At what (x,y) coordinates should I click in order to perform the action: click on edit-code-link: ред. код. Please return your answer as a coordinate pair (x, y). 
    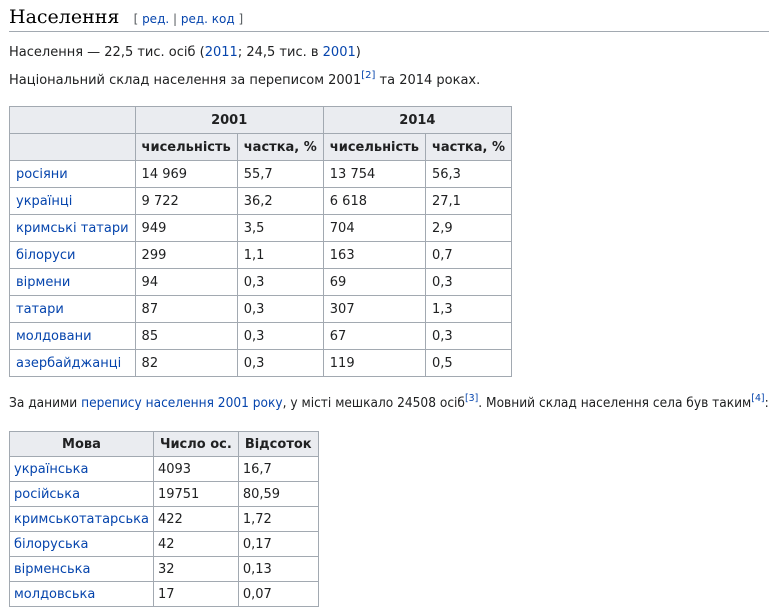
    Looking at the image, I should click on (208, 19).